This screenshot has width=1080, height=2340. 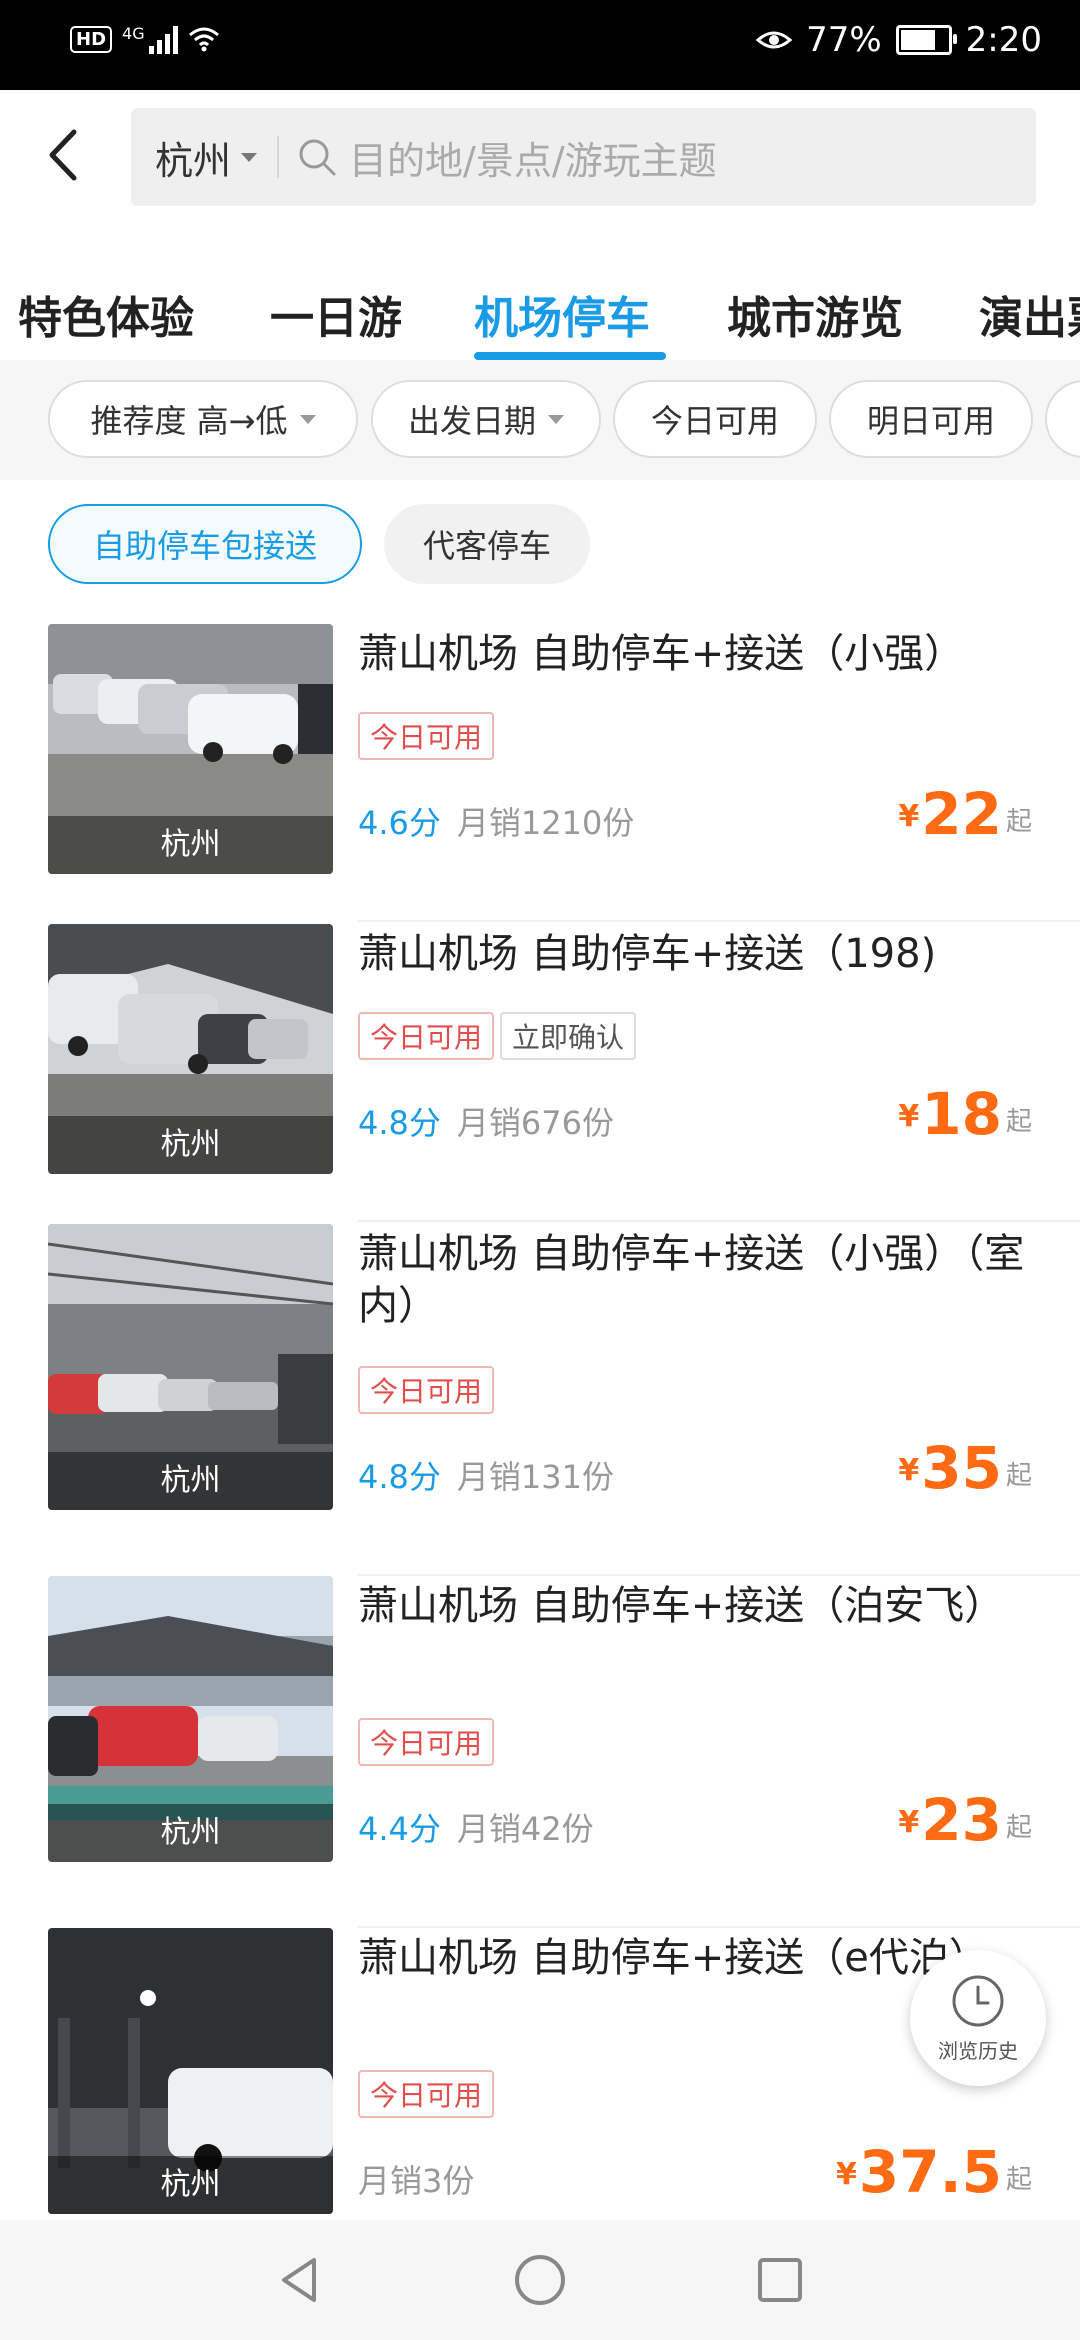 I want to click on eye-comfort-icon, so click(x=774, y=40).